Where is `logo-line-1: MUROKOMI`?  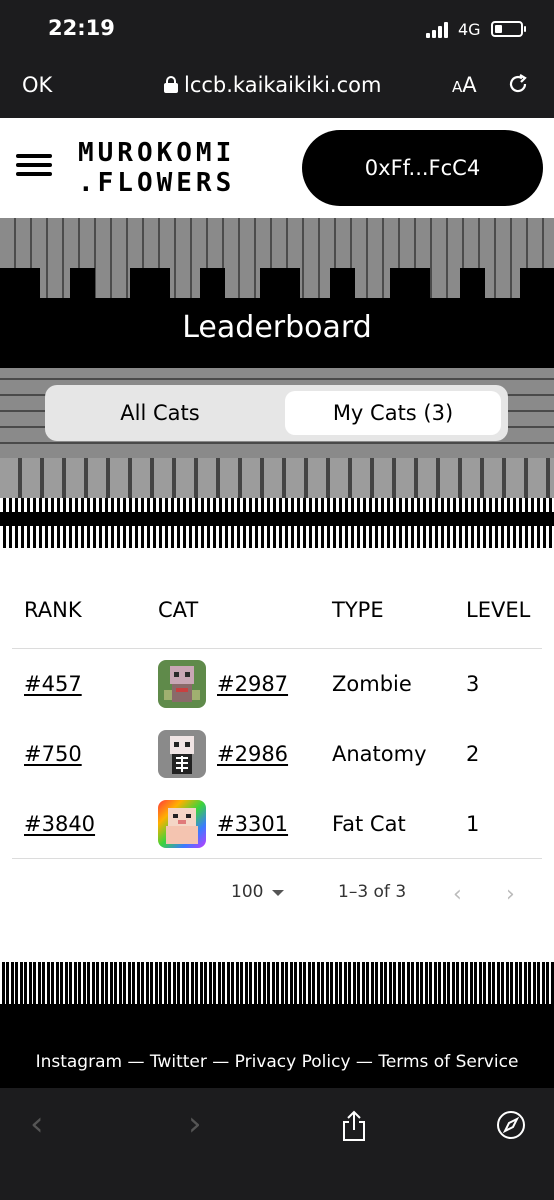 logo-line-1: MUROKOMI is located at coordinates (157, 153).